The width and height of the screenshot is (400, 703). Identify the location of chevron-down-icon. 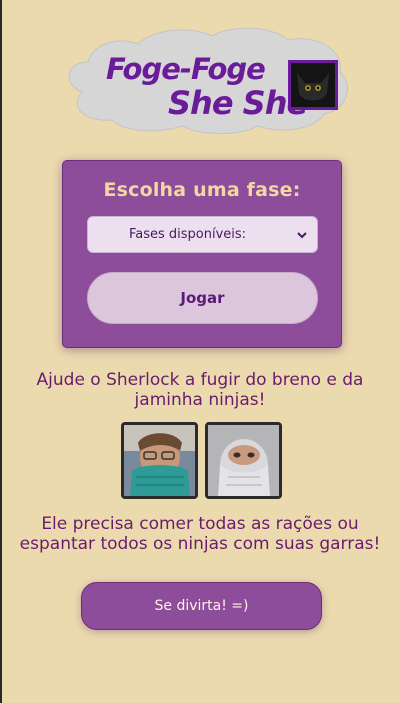
(302, 235).